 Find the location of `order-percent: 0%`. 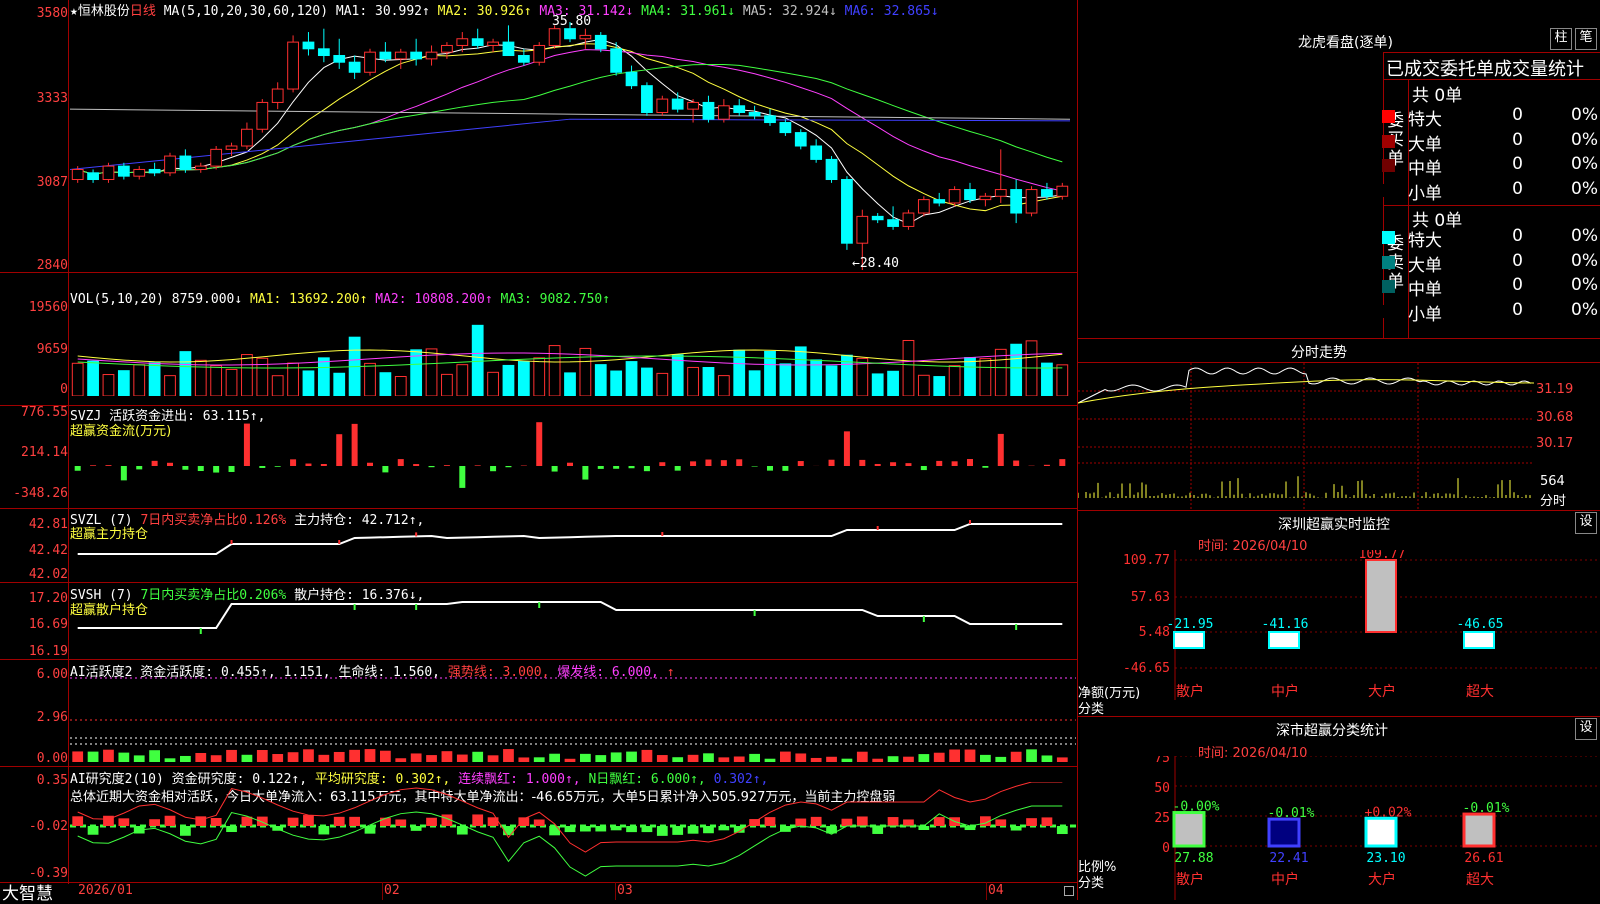

order-percent: 0% is located at coordinates (1568, 115).